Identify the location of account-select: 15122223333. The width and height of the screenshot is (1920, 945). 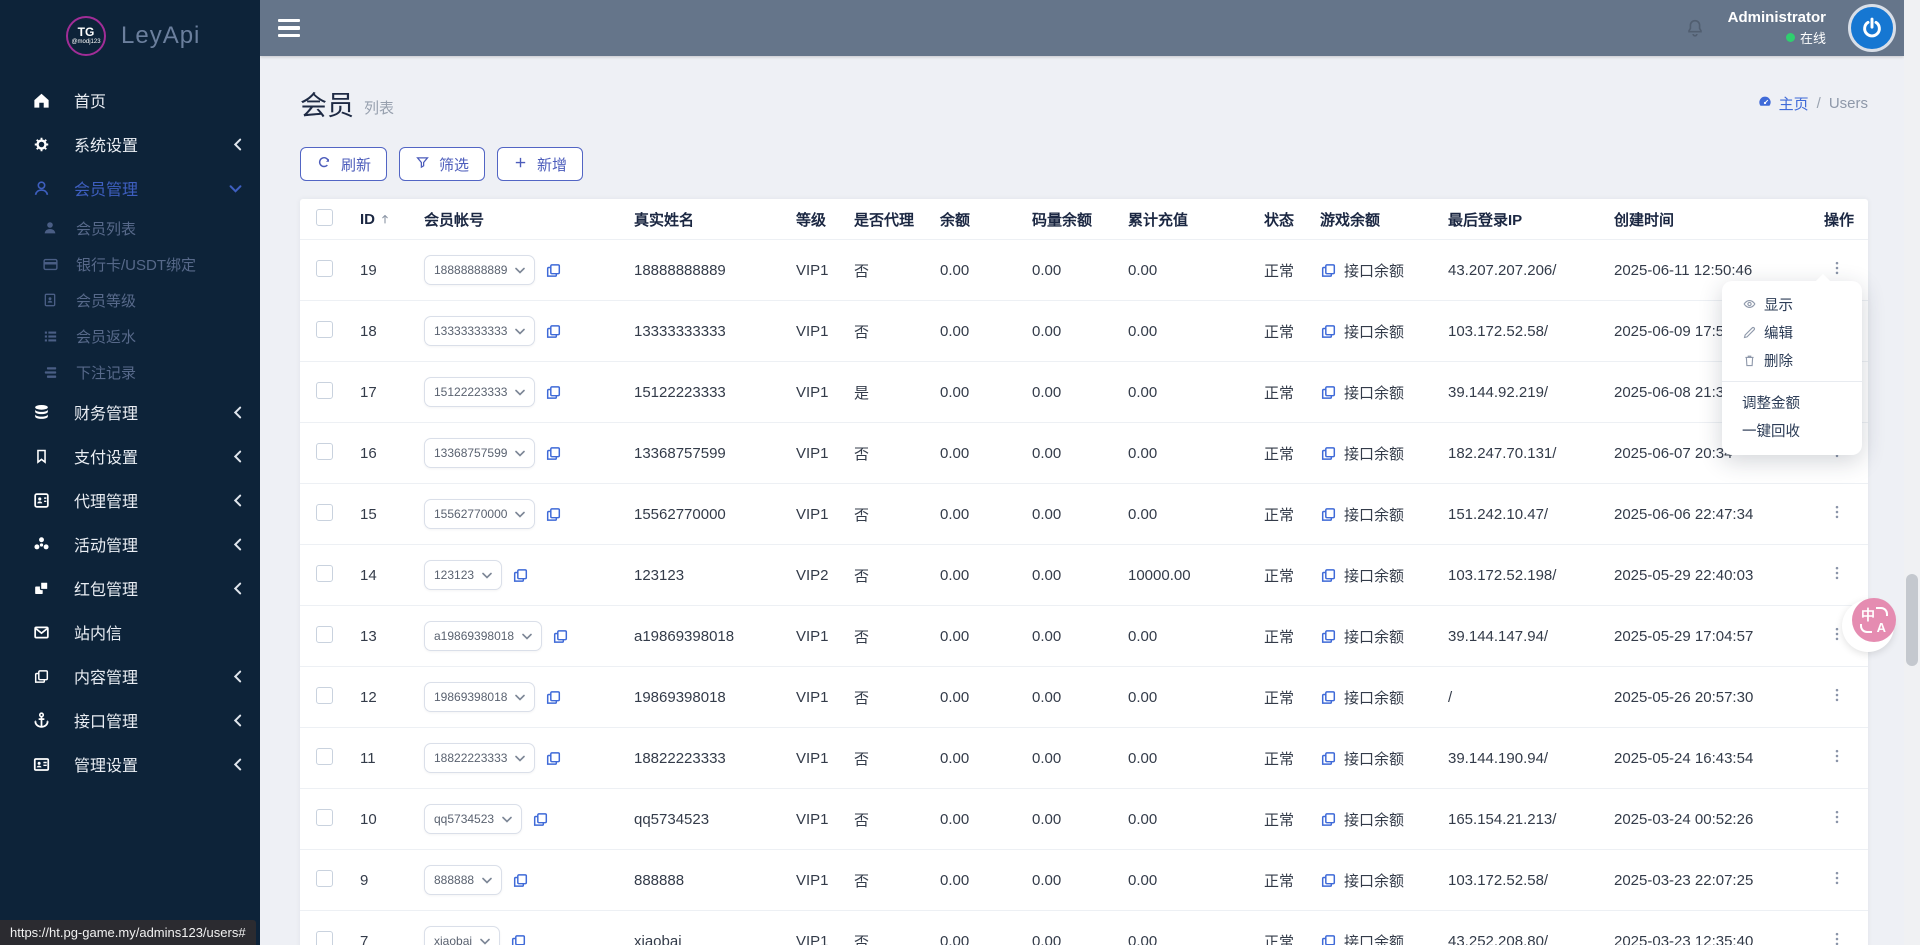
(480, 392).